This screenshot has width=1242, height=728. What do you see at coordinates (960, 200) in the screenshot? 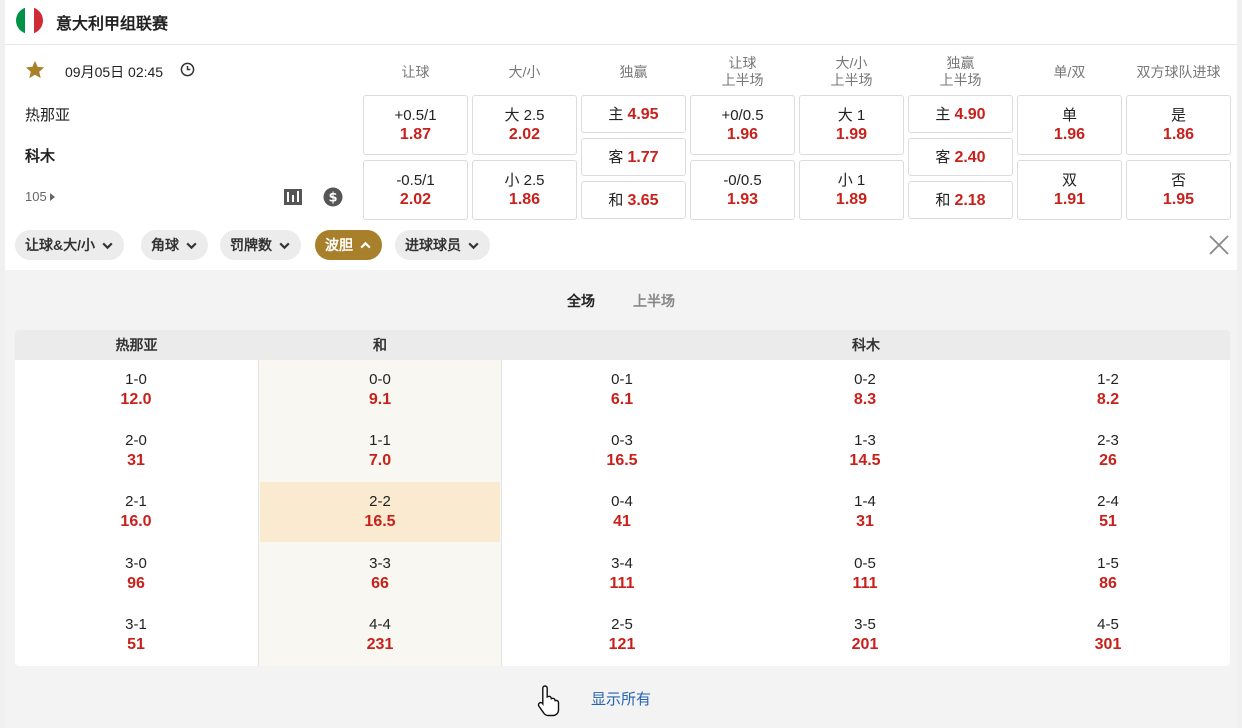
I see `odds-button-draw-1h: 和 2.18` at bounding box center [960, 200].